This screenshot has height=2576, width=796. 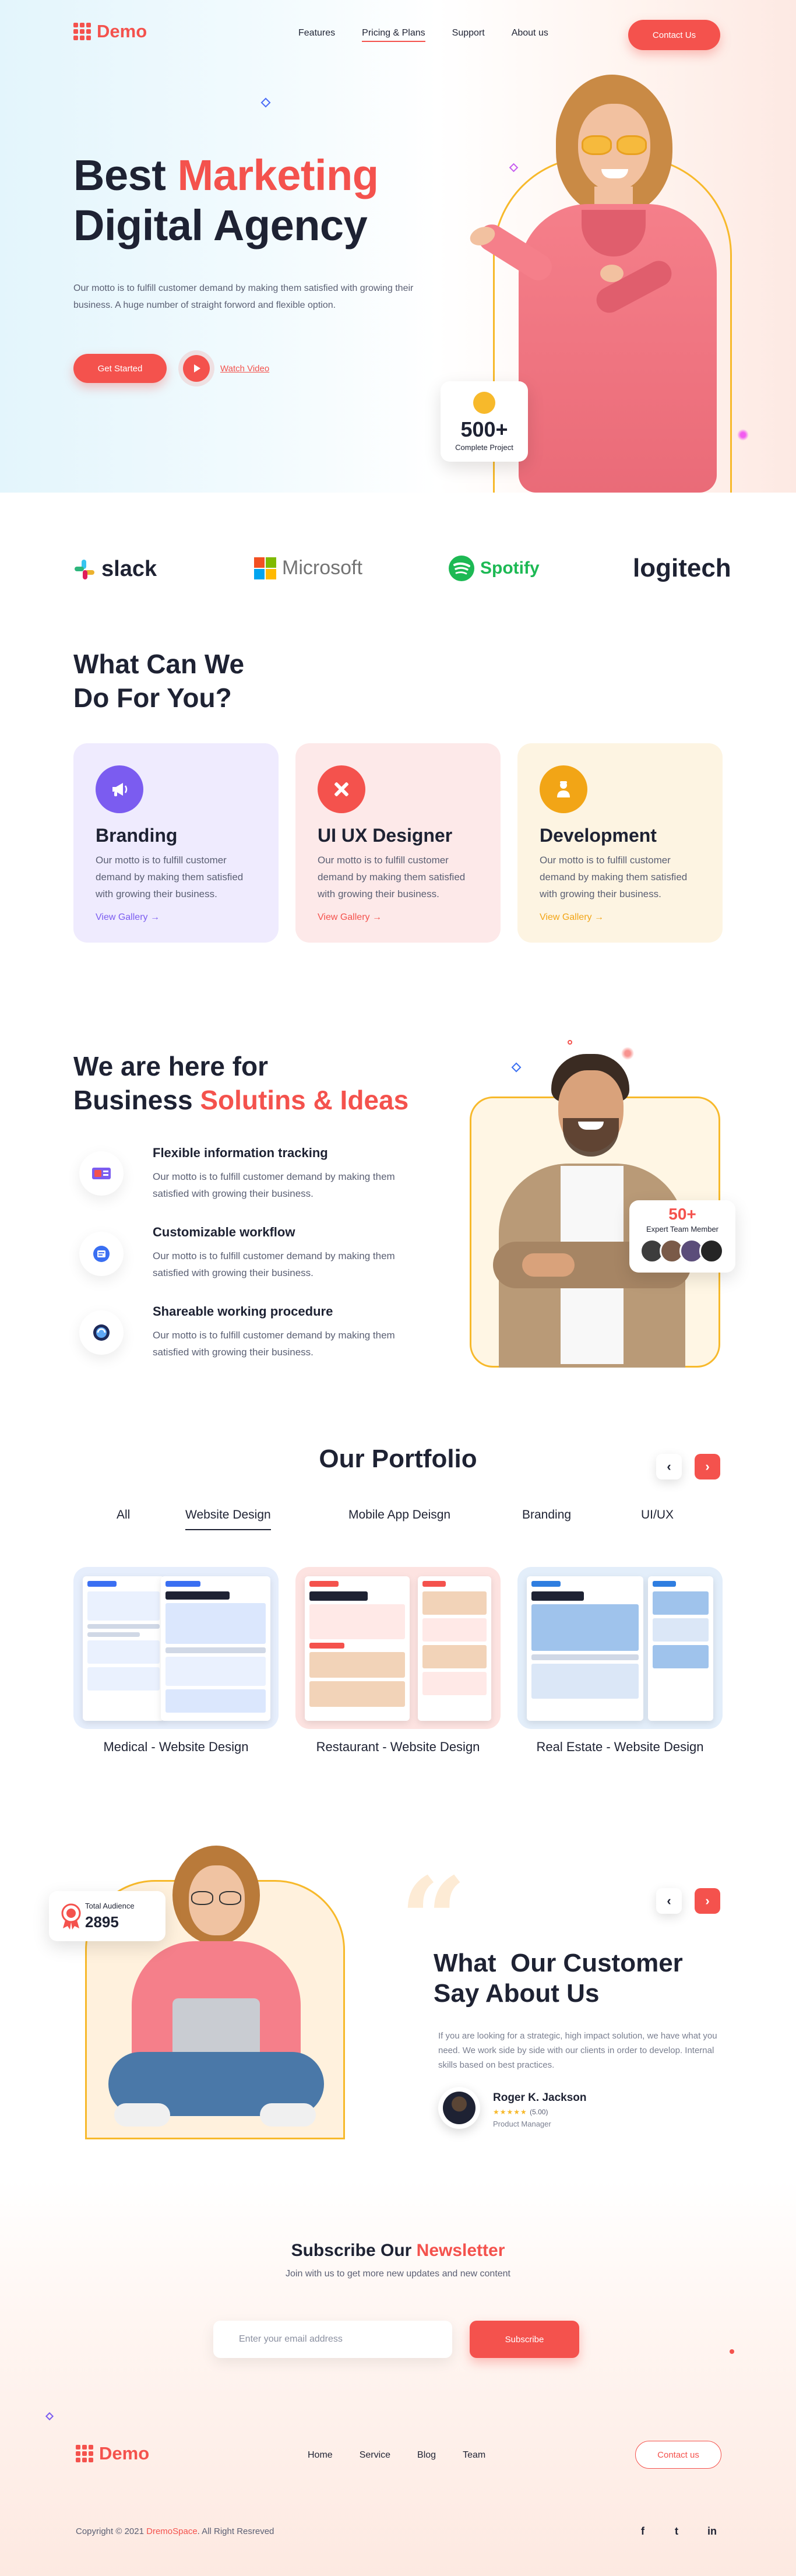 What do you see at coordinates (524, 2339) in the screenshot?
I see `subscribe-button: Subscribe` at bounding box center [524, 2339].